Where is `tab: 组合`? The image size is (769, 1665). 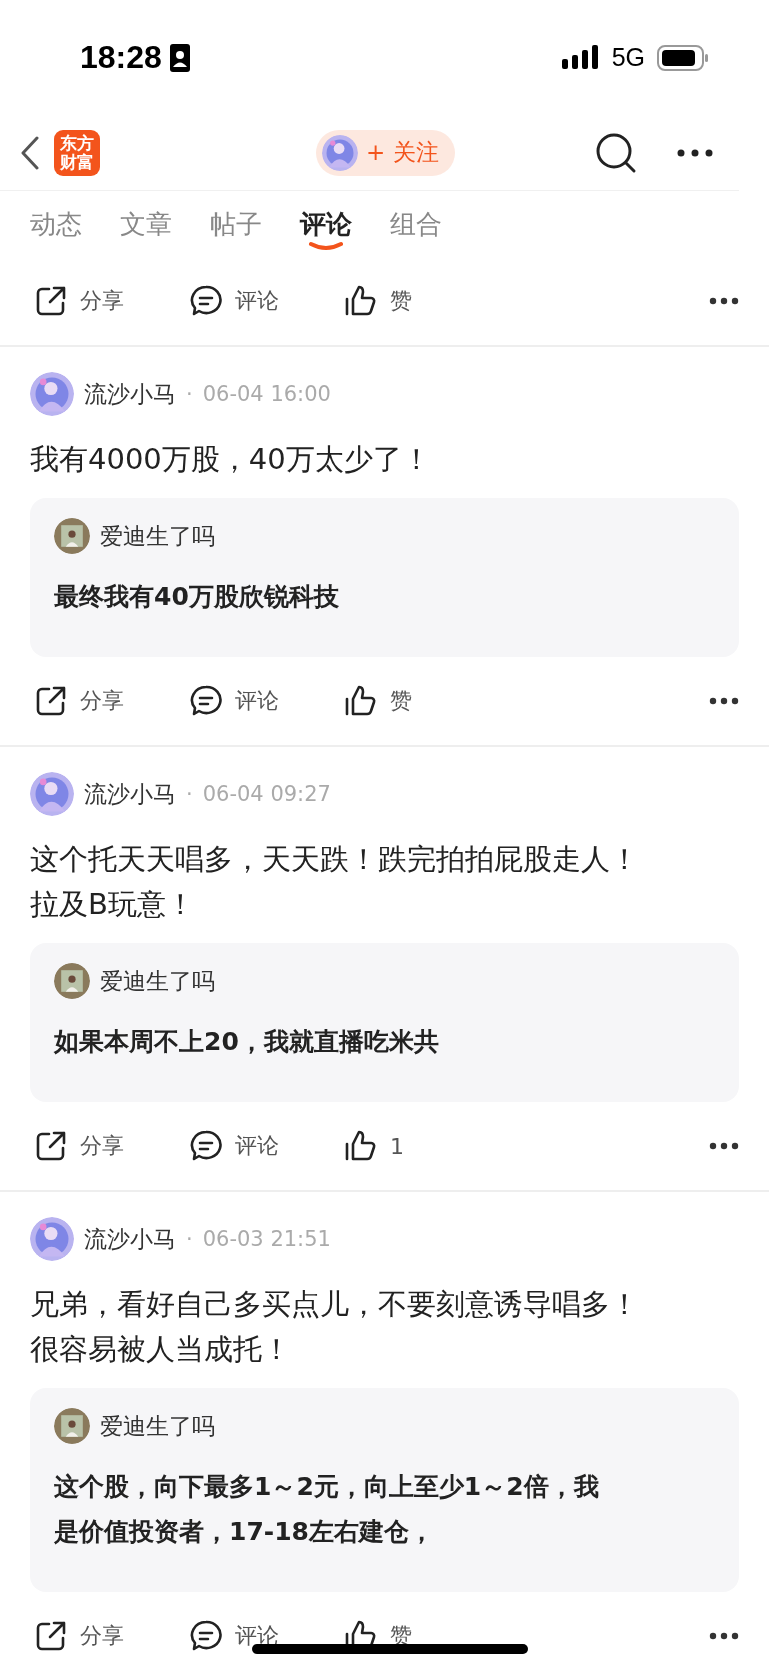 tab: 组合 is located at coordinates (416, 224).